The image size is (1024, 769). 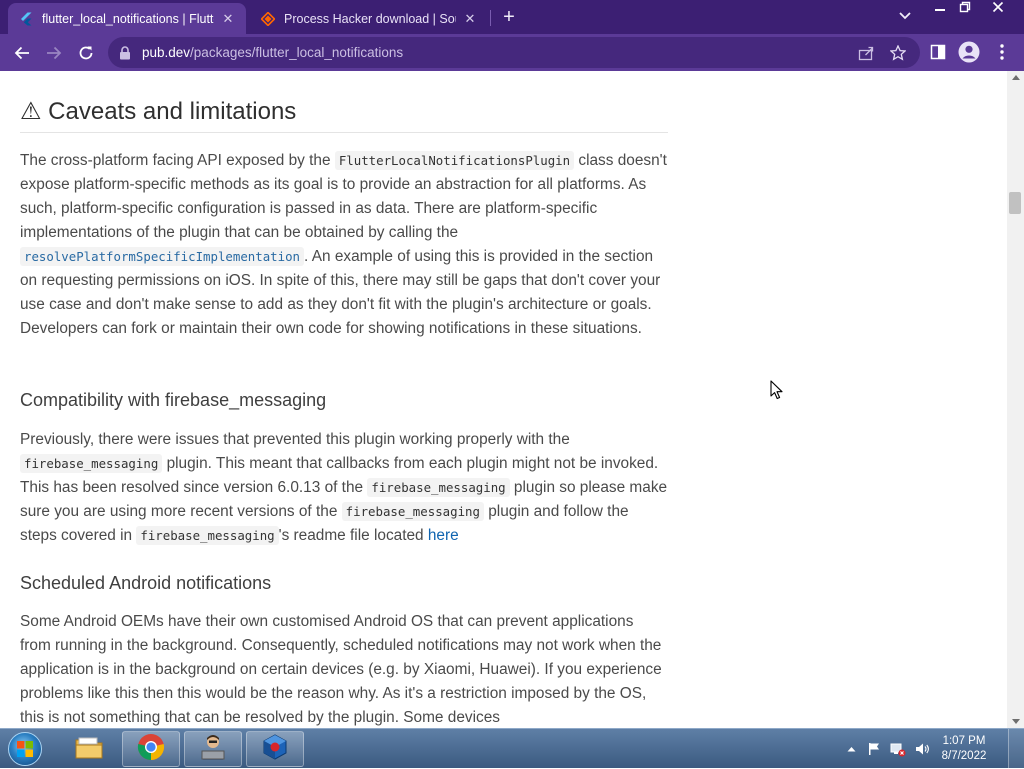 I want to click on firebase-compat-heading: Compatibility with firebase_messaging, so click(x=173, y=400).